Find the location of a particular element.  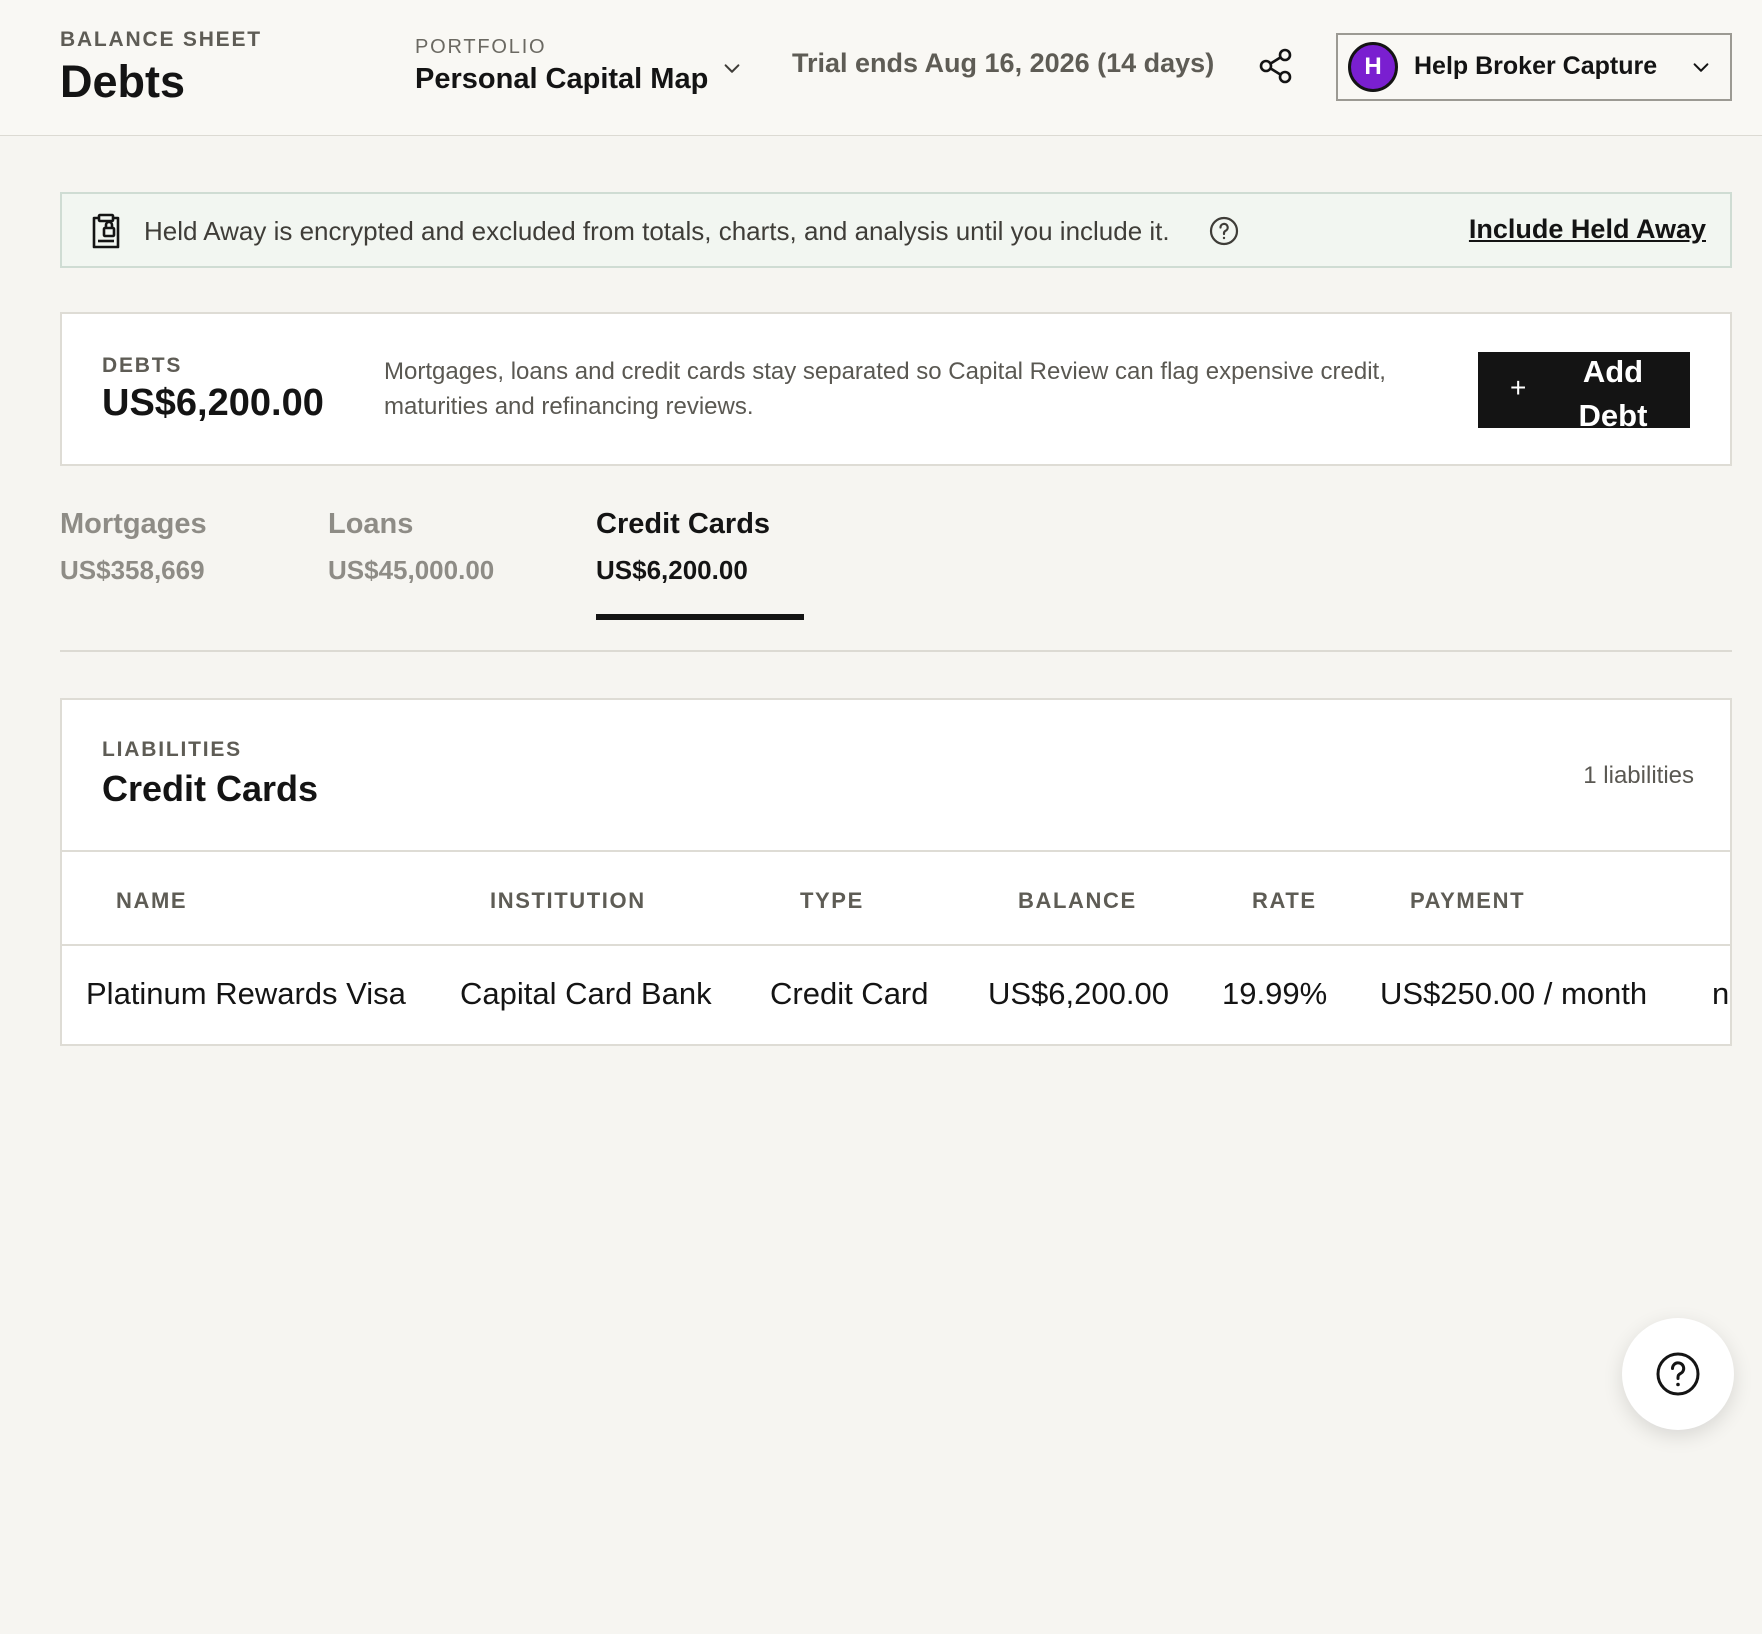

tab-label: Mortgages is located at coordinates (133, 524).